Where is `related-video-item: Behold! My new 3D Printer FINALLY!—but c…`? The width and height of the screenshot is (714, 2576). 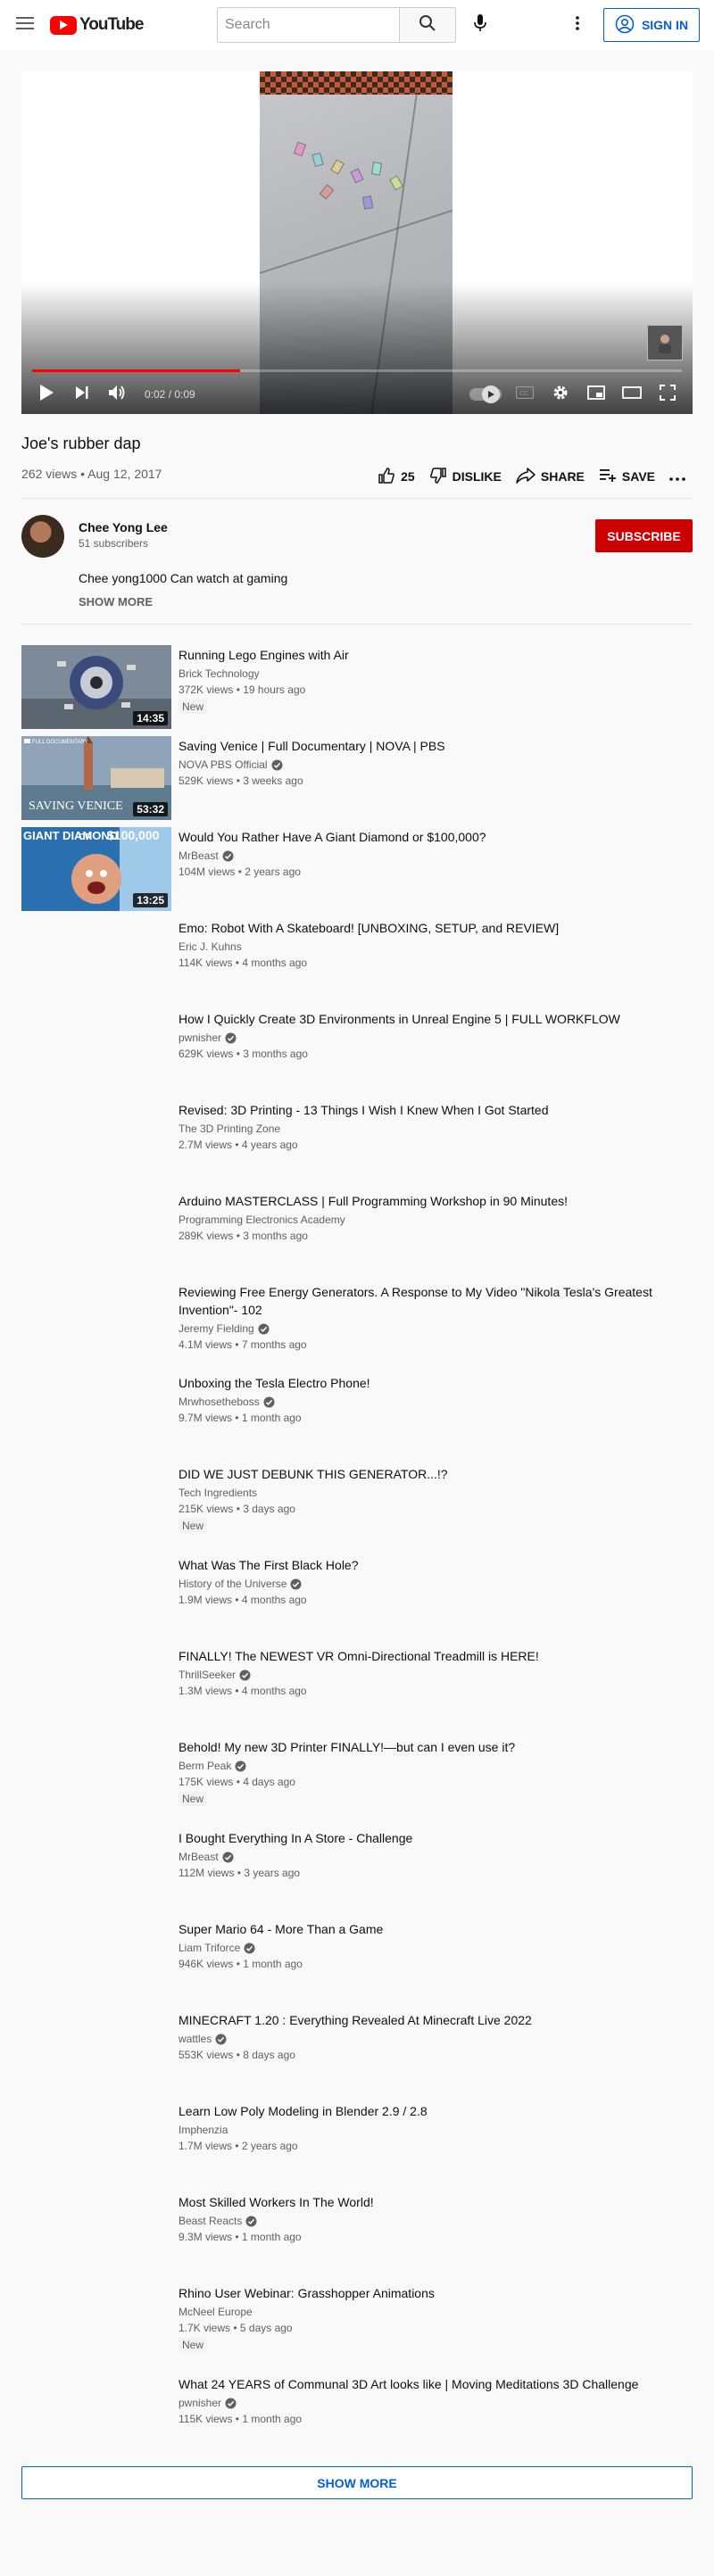 related-video-item: Behold! My new 3D Printer FINALLY!—but c… is located at coordinates (357, 1779).